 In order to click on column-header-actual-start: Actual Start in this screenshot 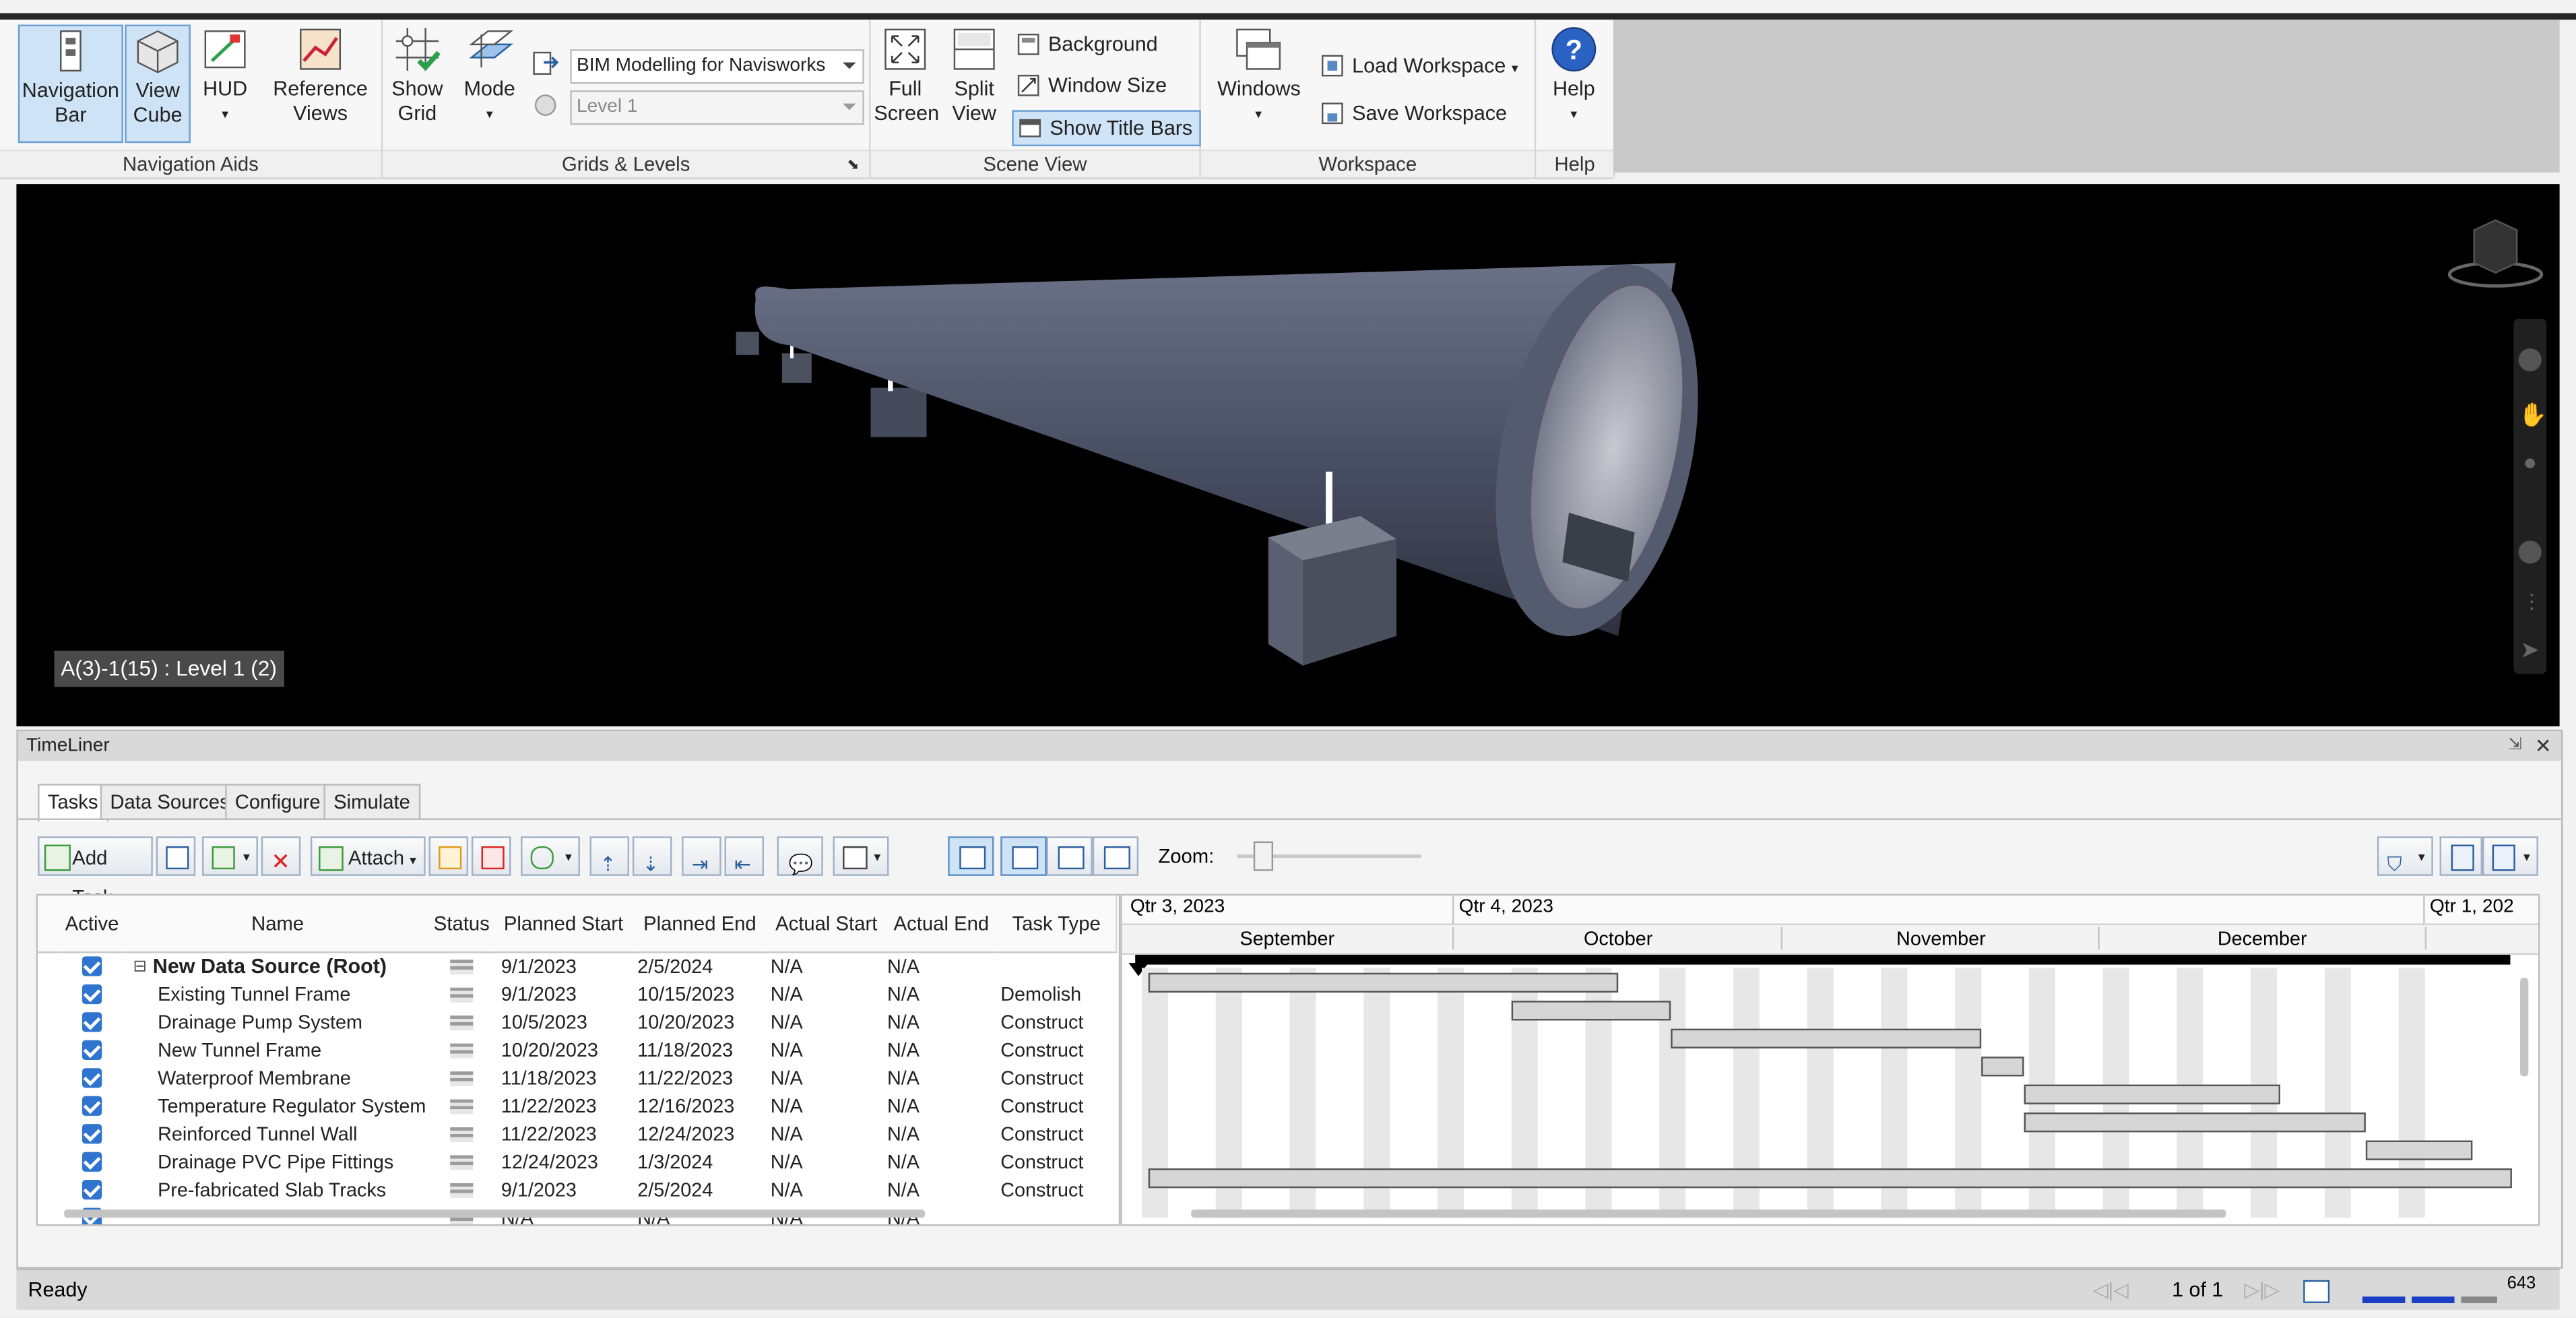, I will do `click(827, 924)`.